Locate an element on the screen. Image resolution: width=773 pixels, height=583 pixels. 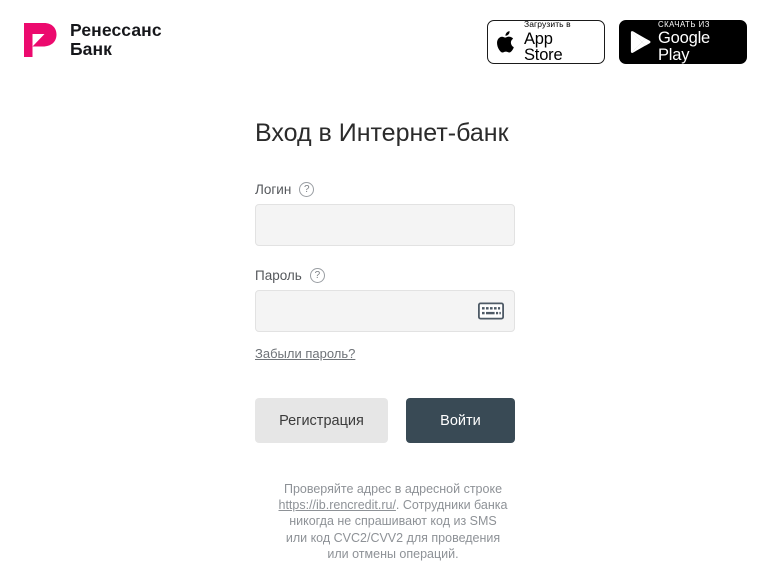
app-store-button: Загрузить в App Store is located at coordinates (546, 42).